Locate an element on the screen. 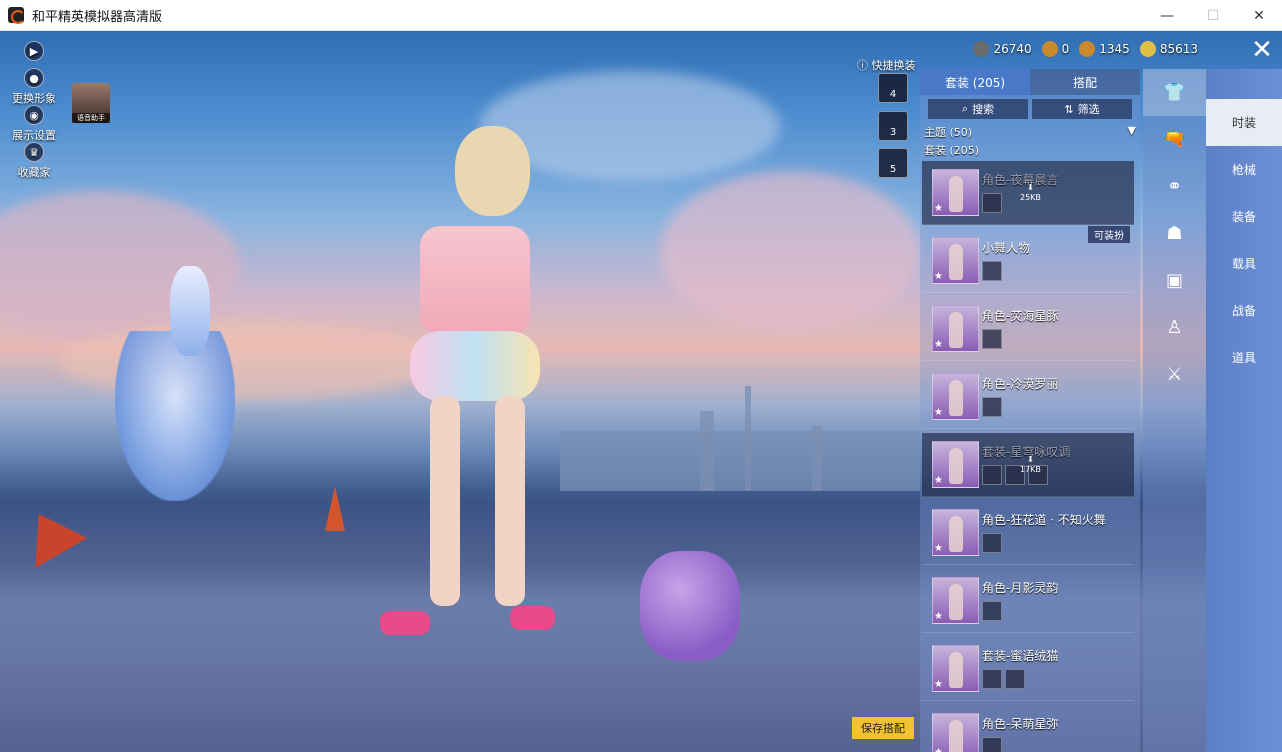 The height and width of the screenshot is (752, 1282). change-avatar-button: ● 更换形象 is located at coordinates (34, 87).